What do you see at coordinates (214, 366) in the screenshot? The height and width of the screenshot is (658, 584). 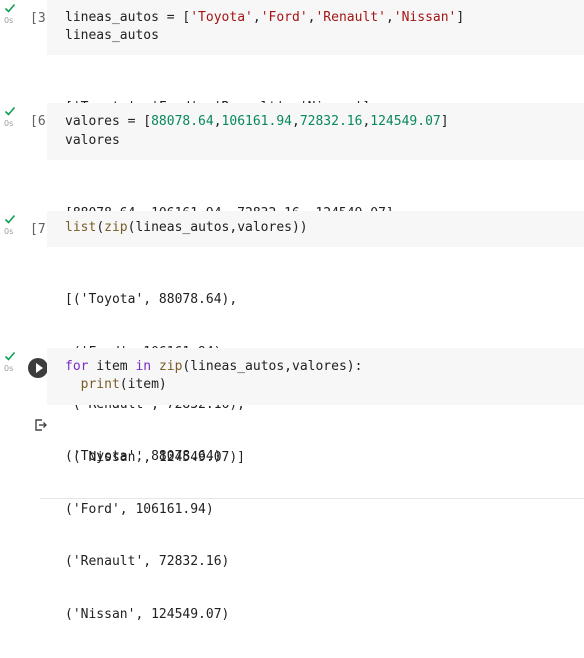 I see `code-line: for item in zip(lineas_autos,valores):` at bounding box center [214, 366].